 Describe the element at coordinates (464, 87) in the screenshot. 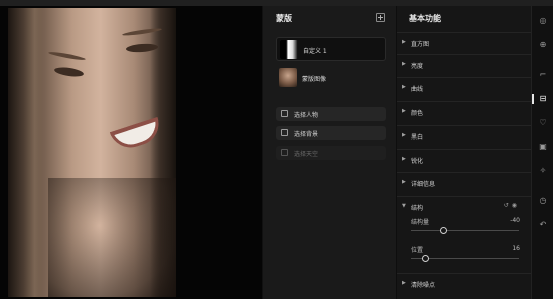

I see `section-curves: ▶ 曲线` at that location.